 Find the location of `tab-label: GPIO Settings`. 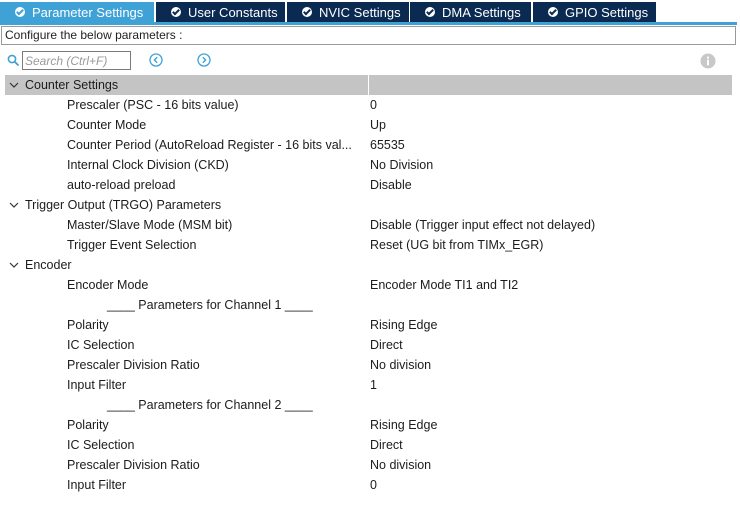

tab-label: GPIO Settings is located at coordinates (607, 12).